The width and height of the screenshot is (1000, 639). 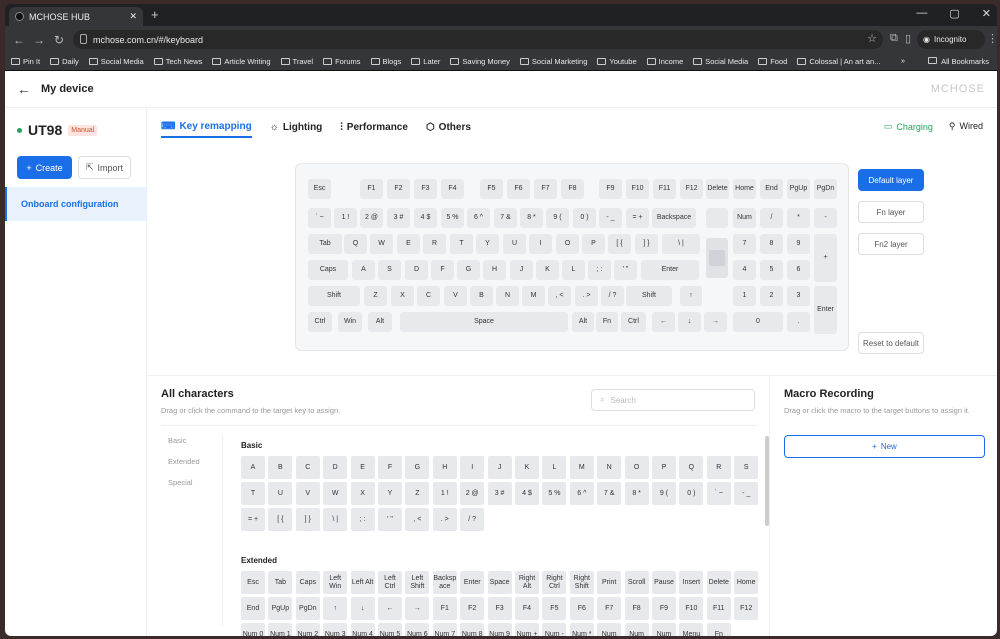 What do you see at coordinates (633, 322) in the screenshot?
I see `keyboard-key: Ctrl` at bounding box center [633, 322].